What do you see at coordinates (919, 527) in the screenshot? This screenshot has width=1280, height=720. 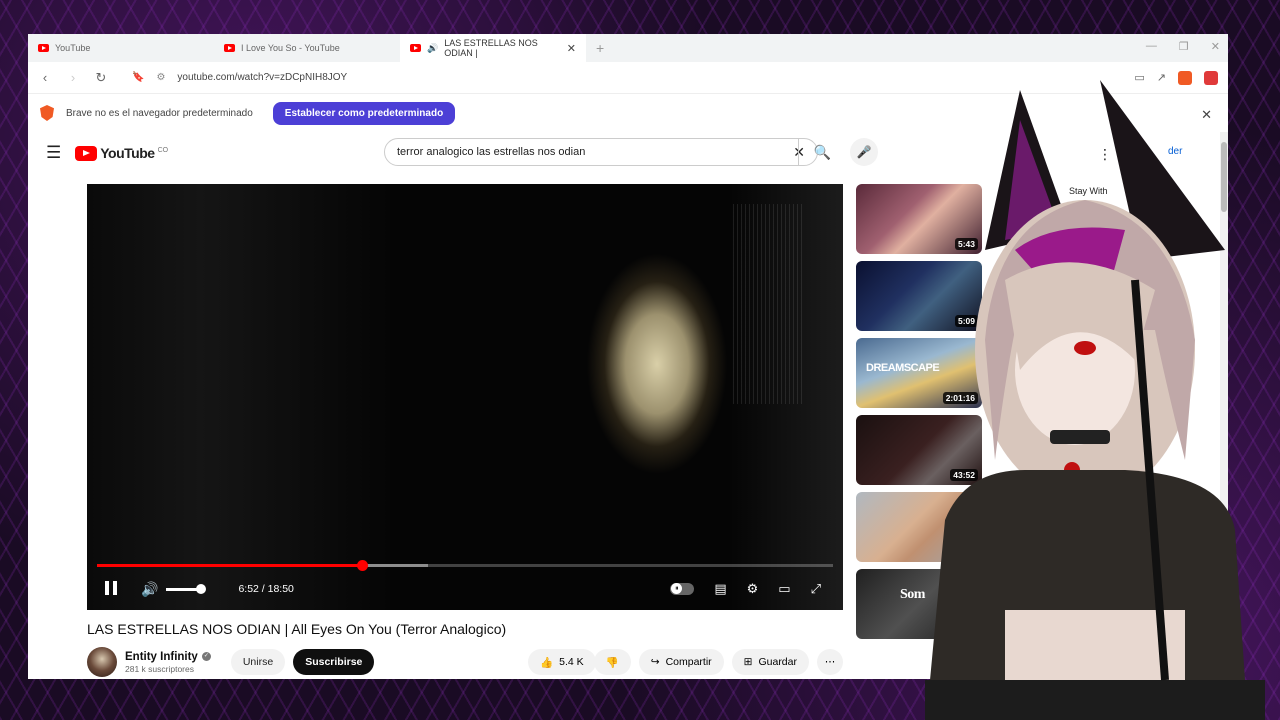 I see `related-video-thumb` at bounding box center [919, 527].